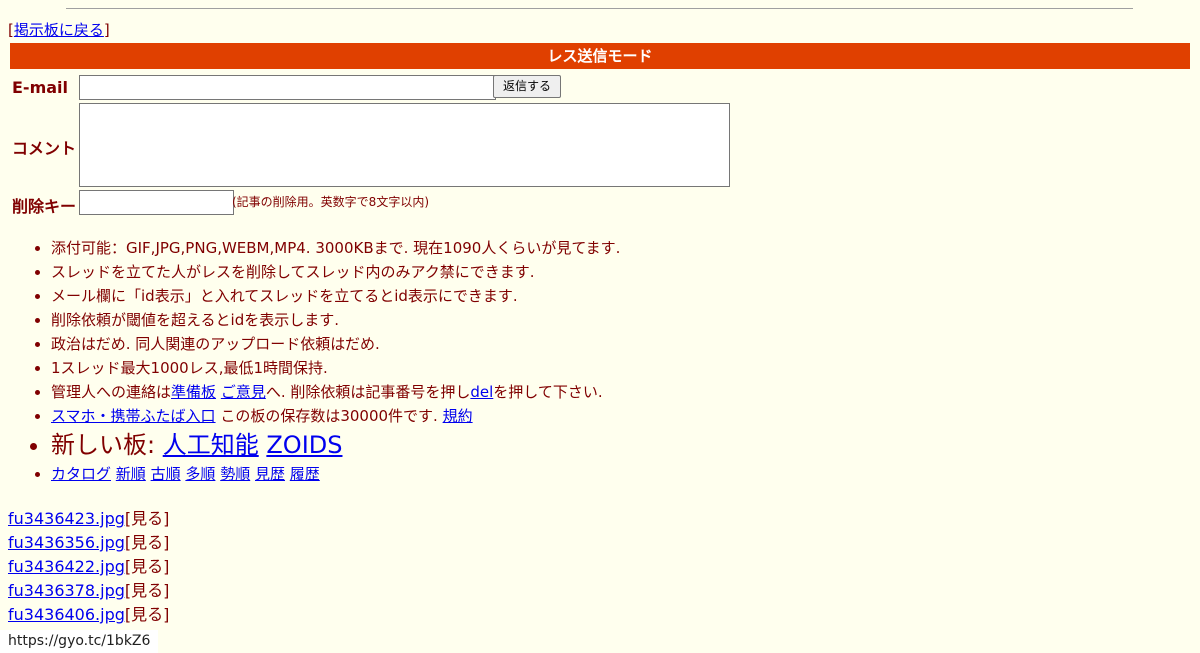  Describe the element at coordinates (329, 416) in the screenshot. I see `note-mobile-middle: この板の保存数は30000件です.` at that location.